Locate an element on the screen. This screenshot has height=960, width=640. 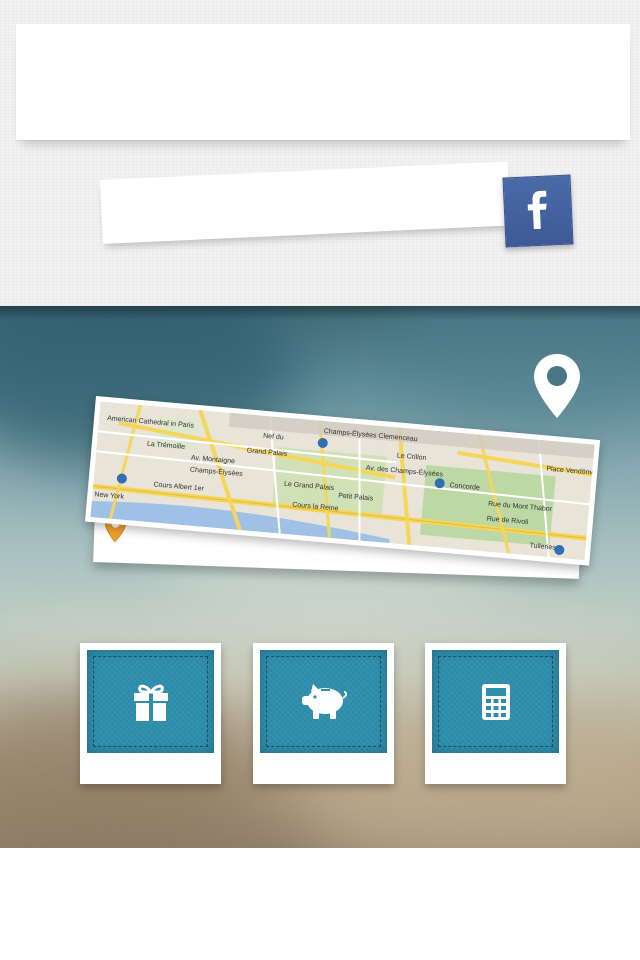
facebook-icon is located at coordinates (537, 210).